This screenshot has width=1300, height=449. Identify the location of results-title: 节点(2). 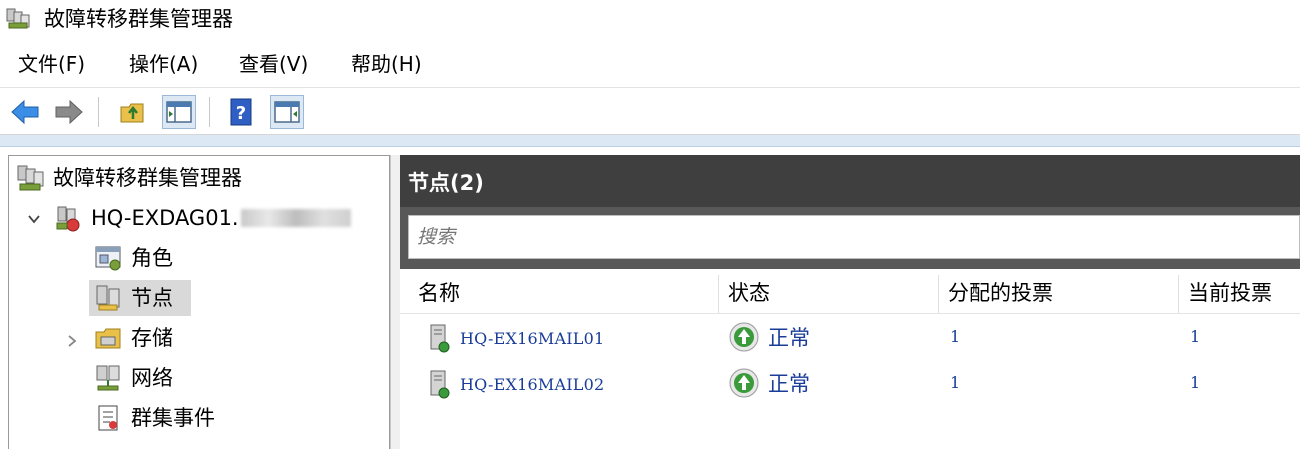
(446, 183).